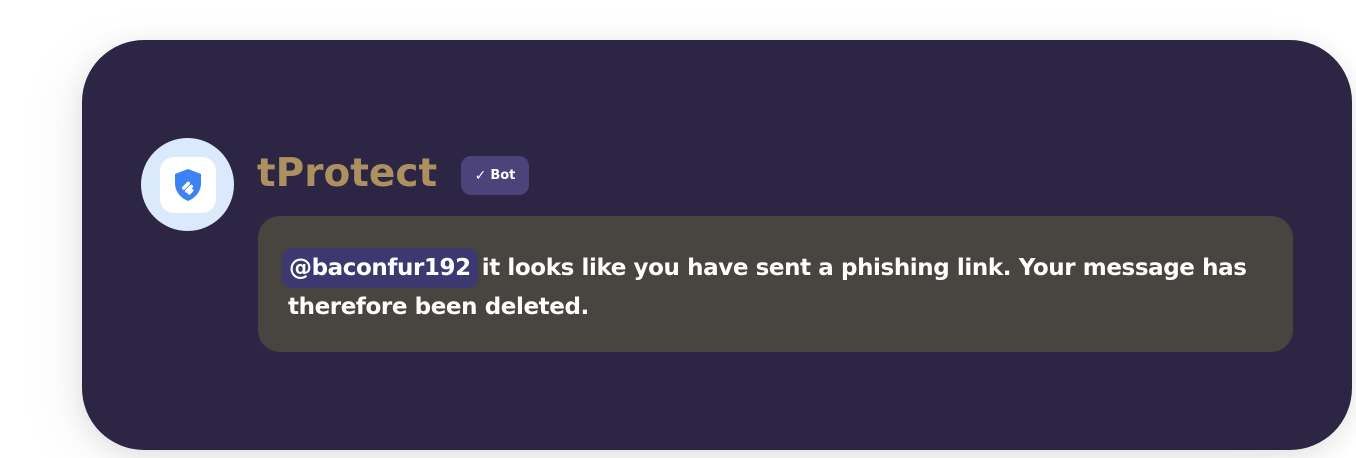  Describe the element at coordinates (503, 175) in the screenshot. I see `bot-badge-label: Bot` at that location.